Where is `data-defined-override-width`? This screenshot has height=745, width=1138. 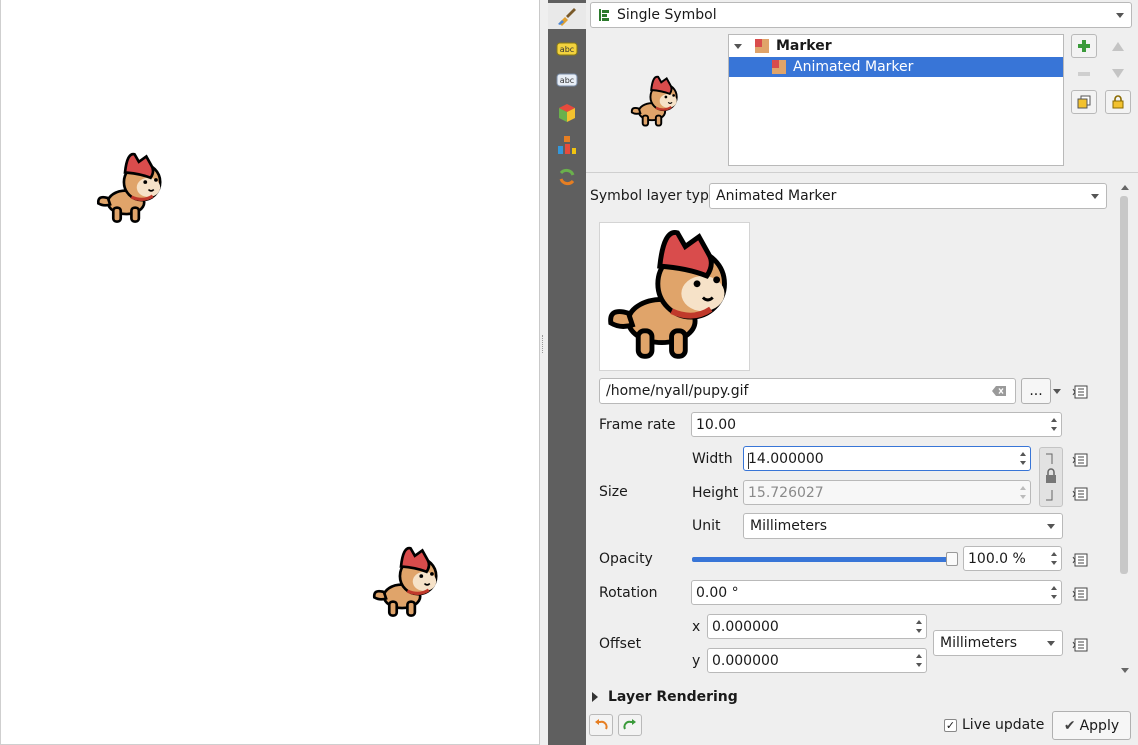
data-defined-override-width is located at coordinates (1082, 460).